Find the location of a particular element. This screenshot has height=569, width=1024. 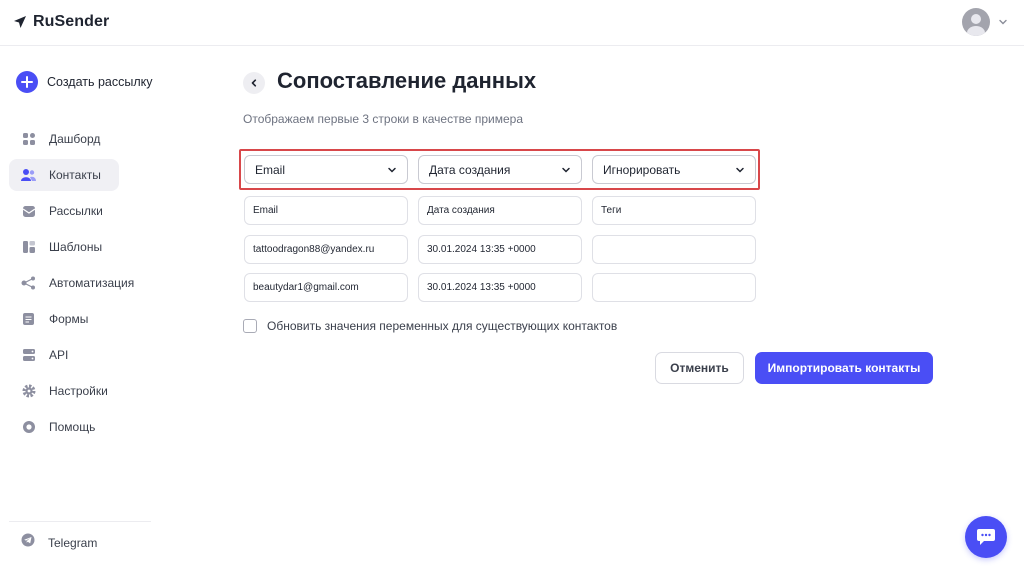

avatar is located at coordinates (976, 22).